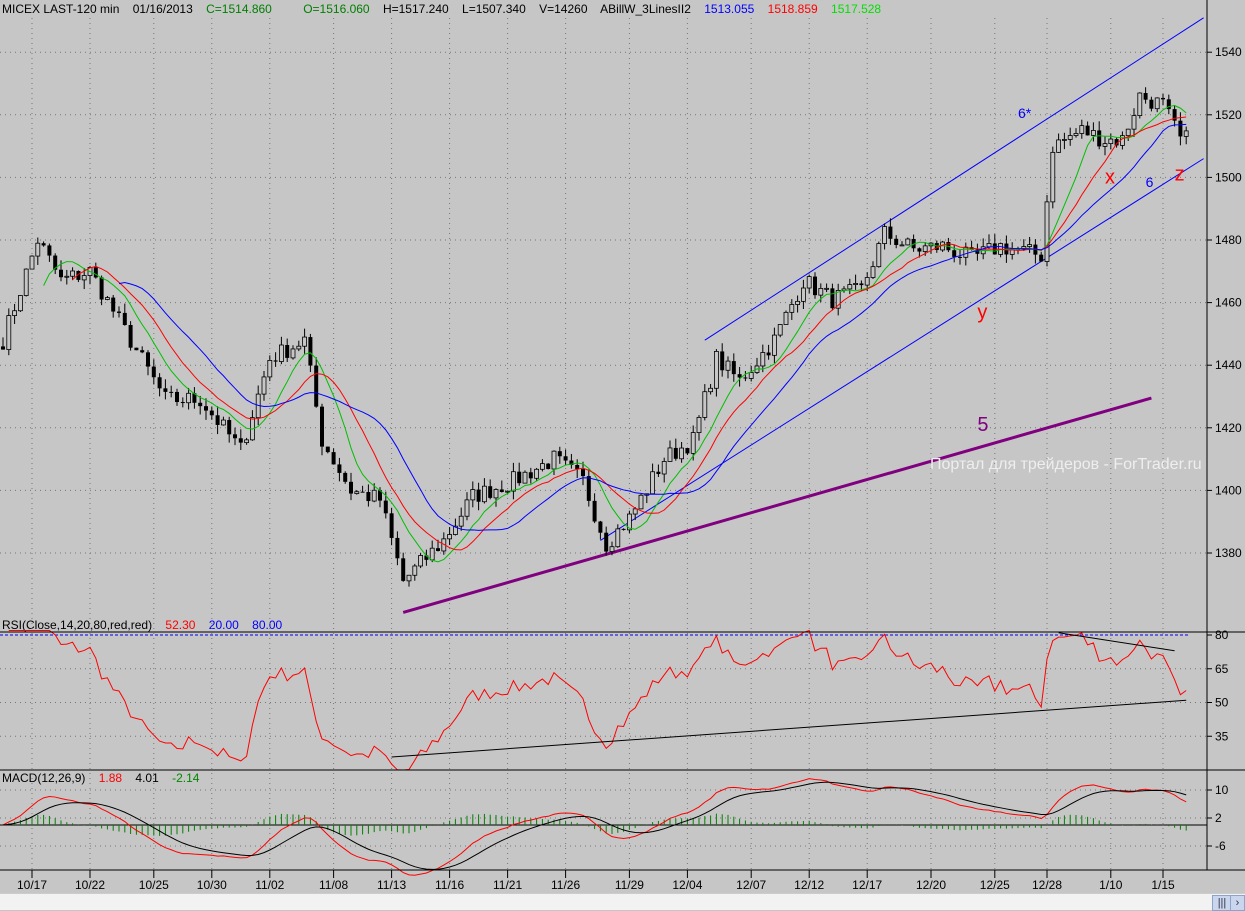  I want to click on date-tick-label: 10/30, so click(212, 885).